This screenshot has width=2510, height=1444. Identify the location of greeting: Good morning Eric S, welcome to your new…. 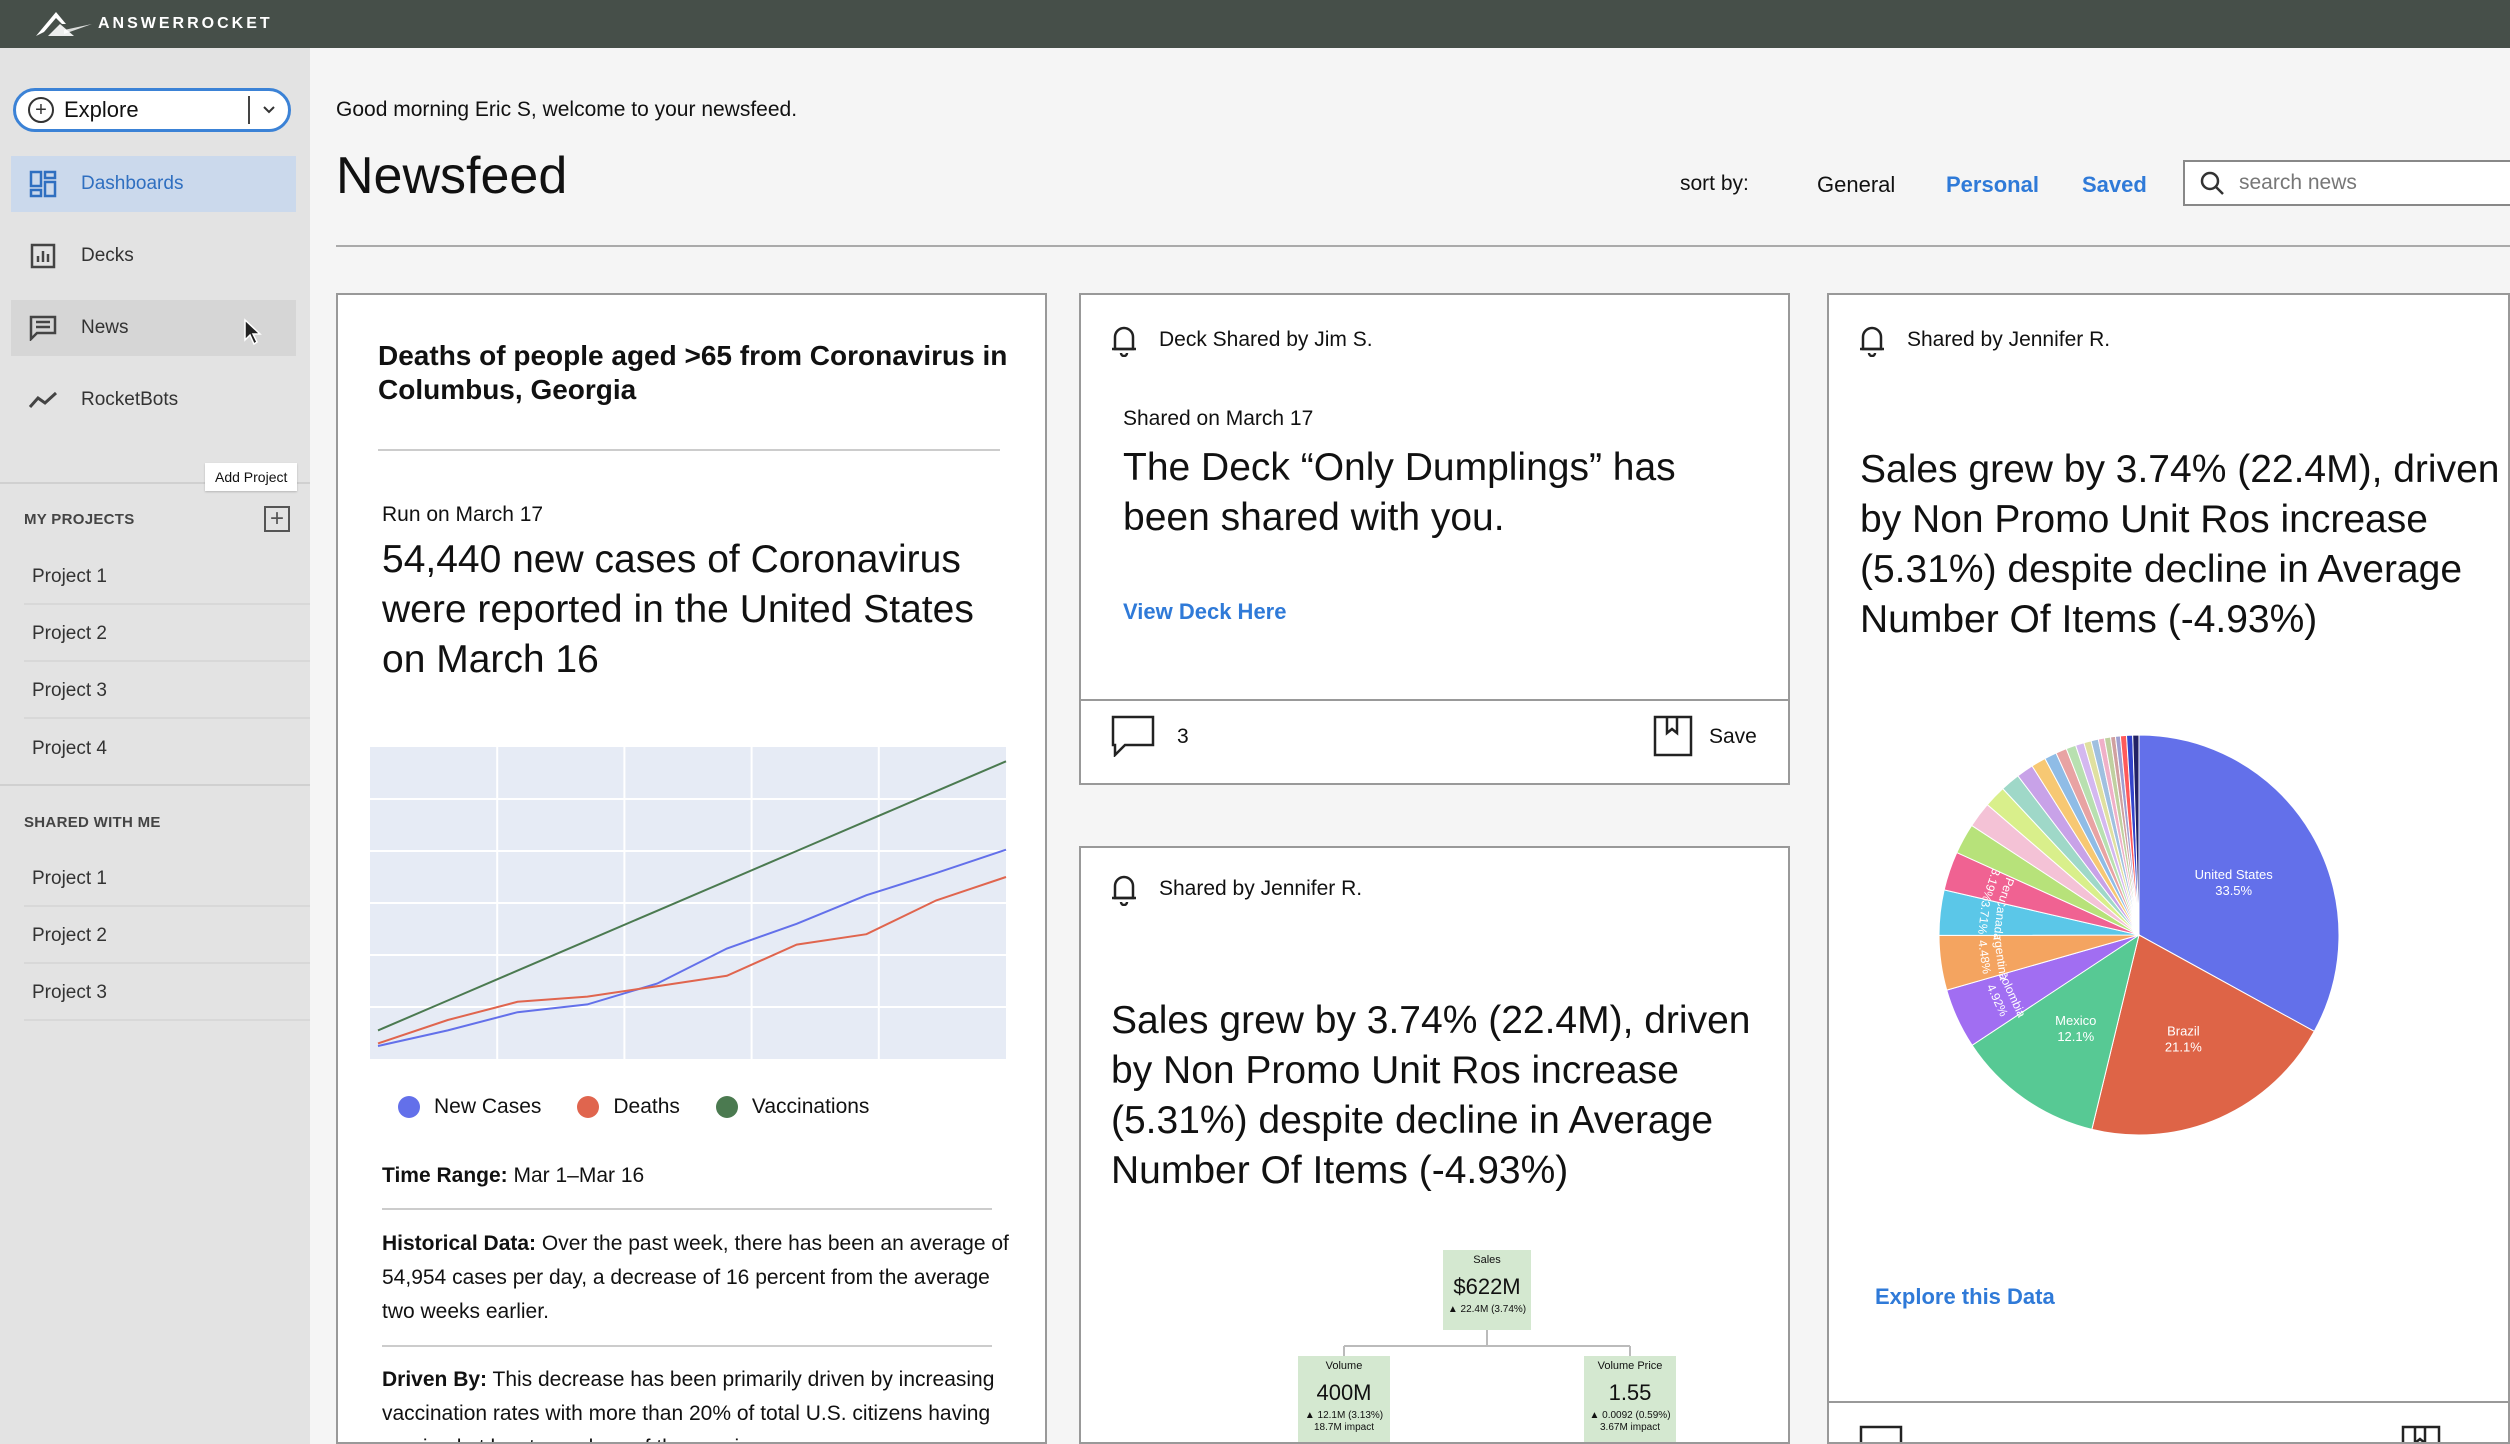
(567, 109).